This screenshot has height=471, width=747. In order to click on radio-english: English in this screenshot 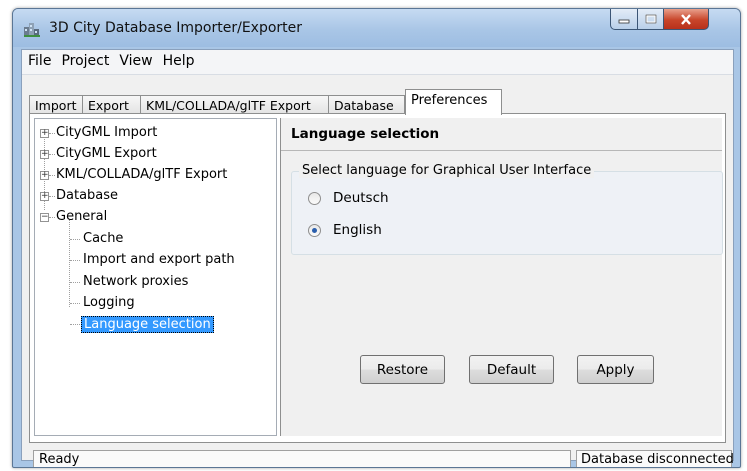, I will do `click(345, 230)`.